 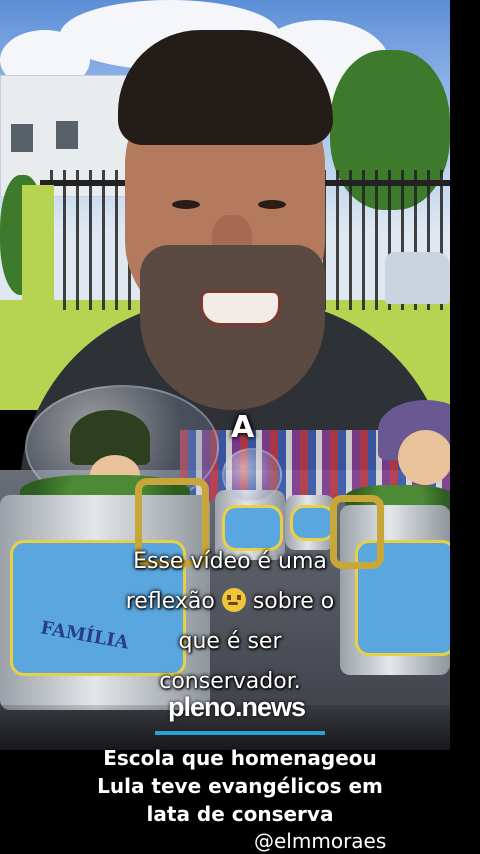 What do you see at coordinates (237, 707) in the screenshot?
I see `brand-logo: pleno.news` at bounding box center [237, 707].